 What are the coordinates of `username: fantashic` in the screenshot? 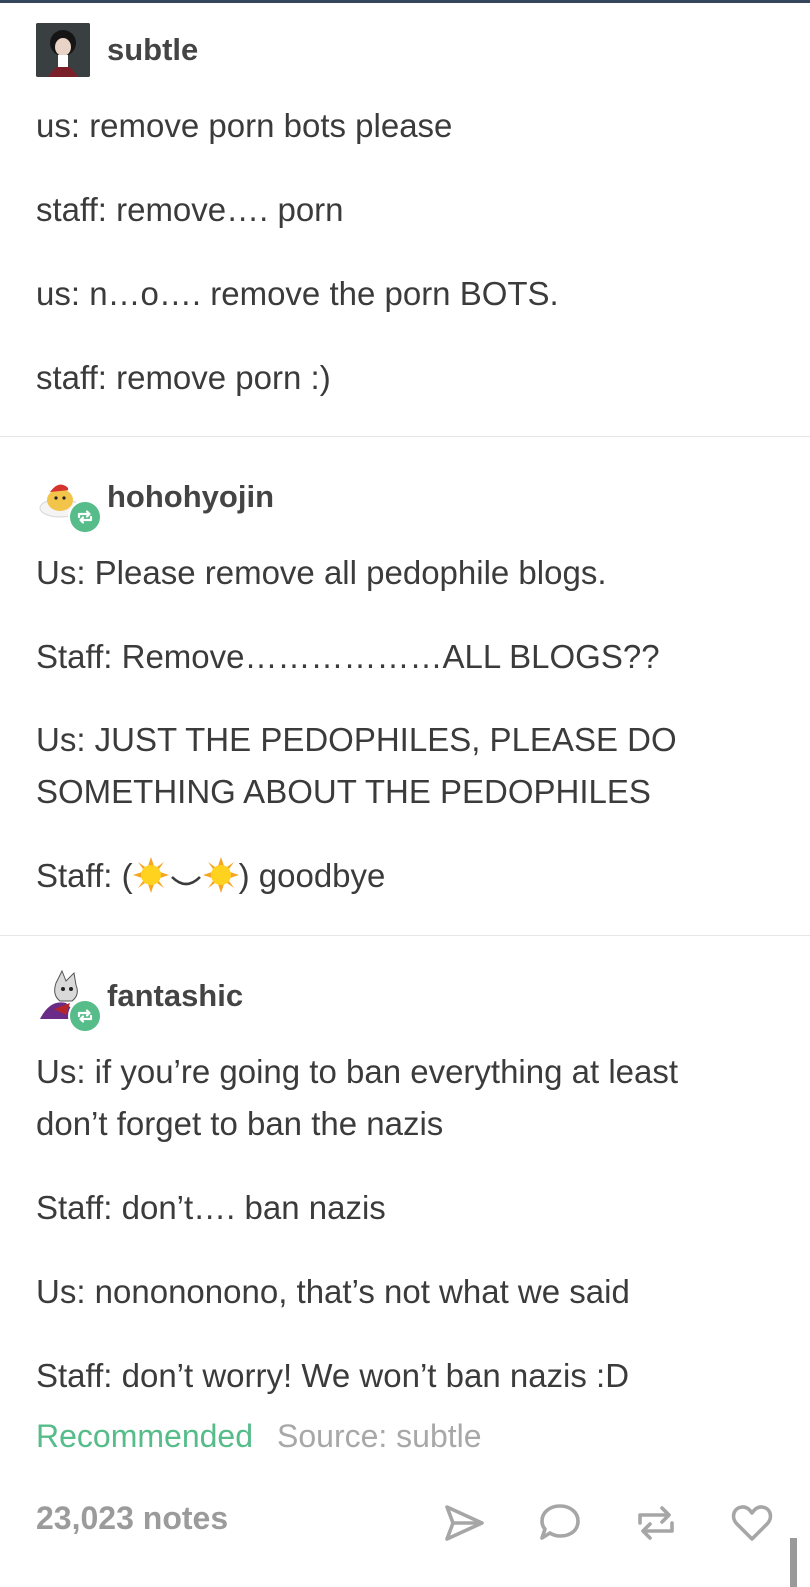 It's located at (175, 996).